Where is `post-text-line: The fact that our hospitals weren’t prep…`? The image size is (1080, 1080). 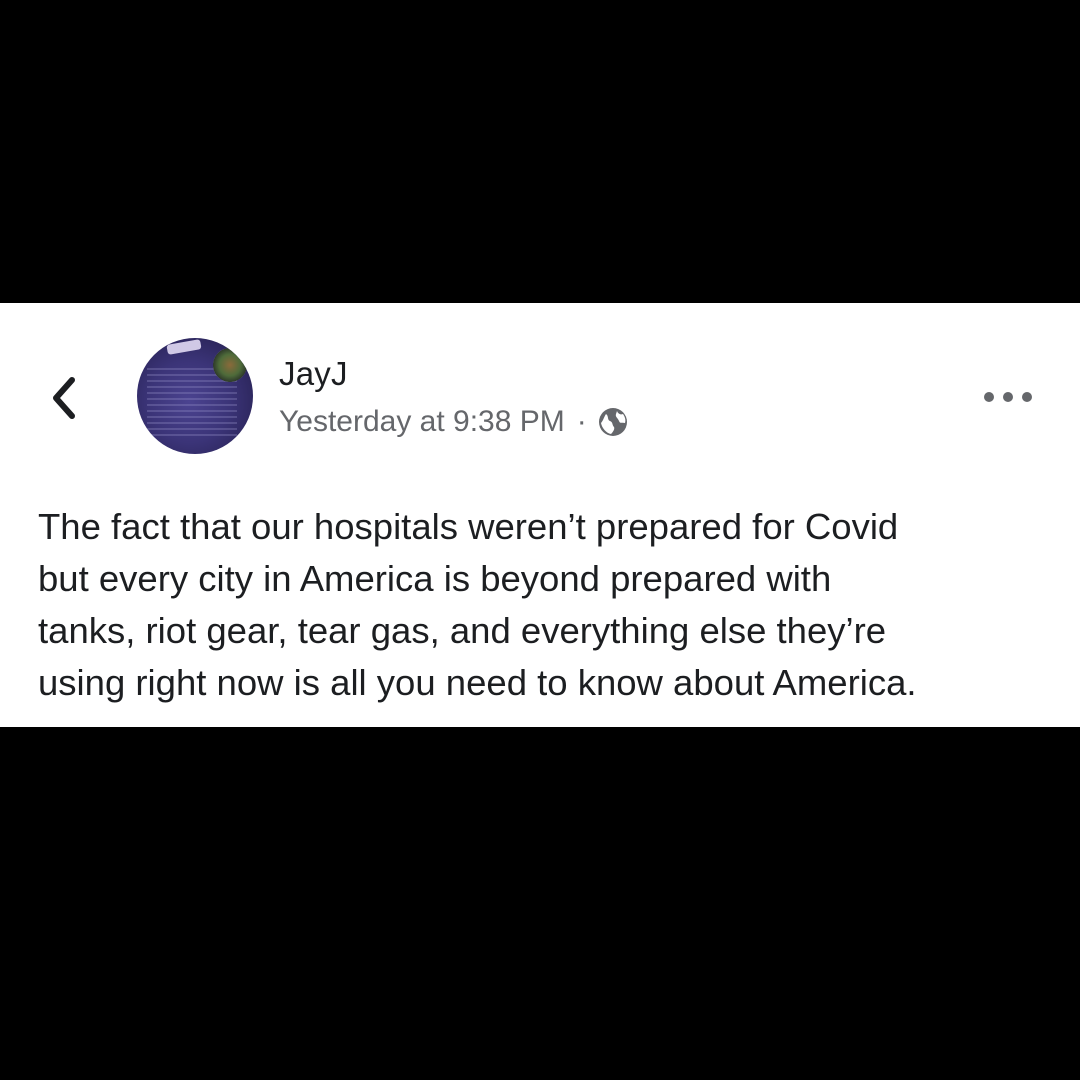 post-text-line: The fact that our hospitals weren’t prep… is located at coordinates (468, 526).